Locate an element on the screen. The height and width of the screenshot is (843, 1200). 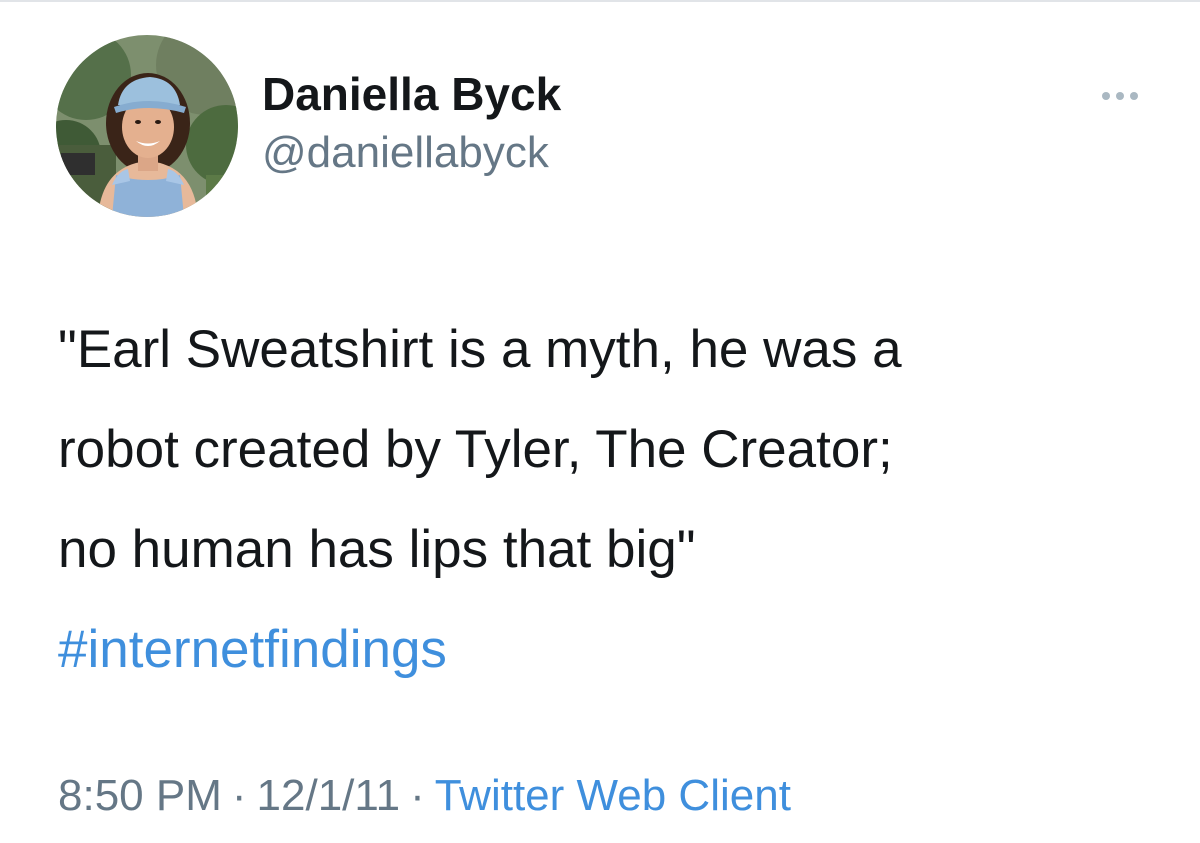
tweet-line: no human has lips that big" is located at coordinates (377, 549).